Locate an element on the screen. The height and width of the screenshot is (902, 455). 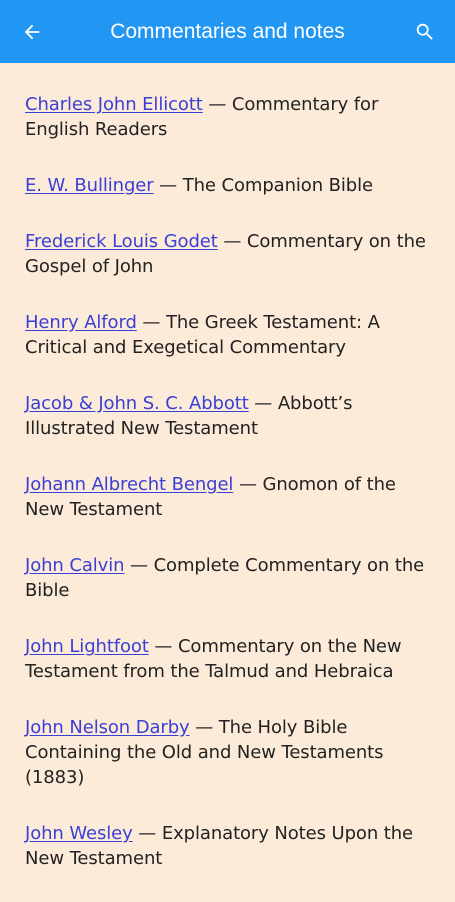
author-link: Frederick Louis Godet is located at coordinates (121, 241).